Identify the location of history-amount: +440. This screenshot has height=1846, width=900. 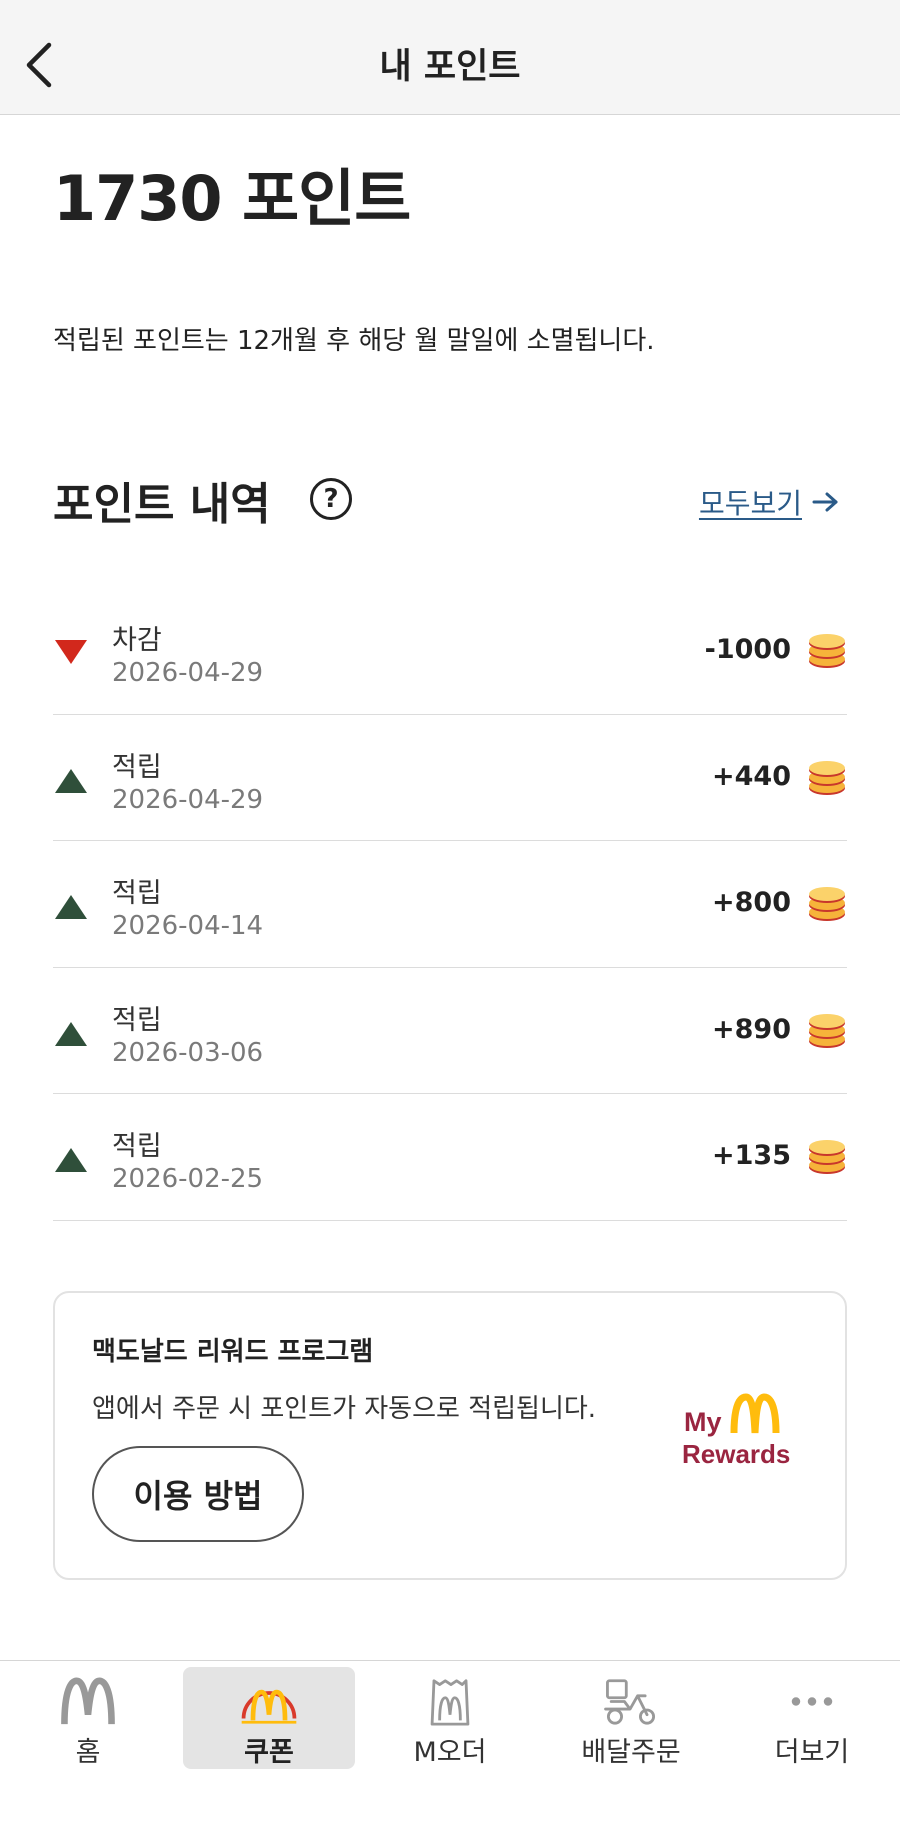
(751, 776).